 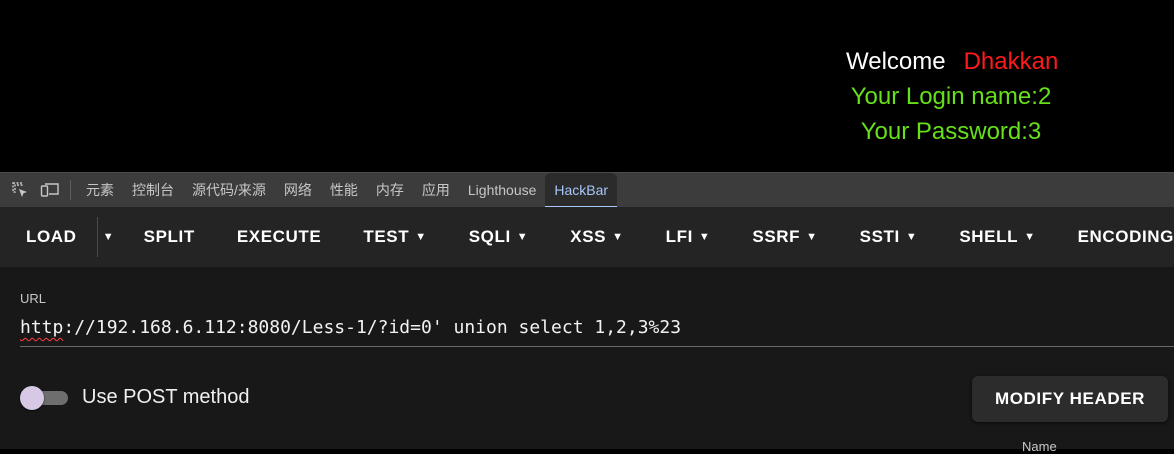 What do you see at coordinates (153, 190) in the screenshot?
I see `tab-console: 控制台` at bounding box center [153, 190].